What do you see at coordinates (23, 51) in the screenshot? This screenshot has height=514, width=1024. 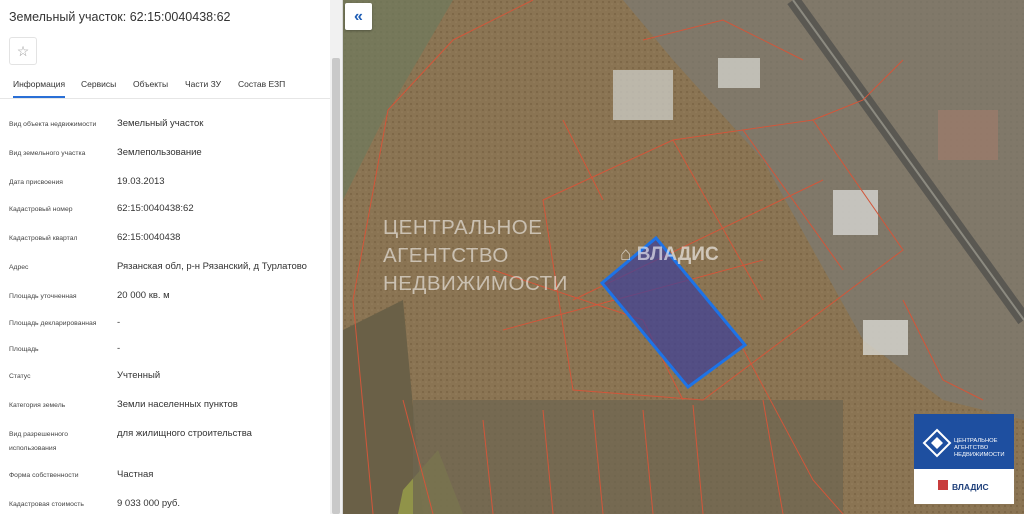 I see `favorite-star-icon: ☆` at bounding box center [23, 51].